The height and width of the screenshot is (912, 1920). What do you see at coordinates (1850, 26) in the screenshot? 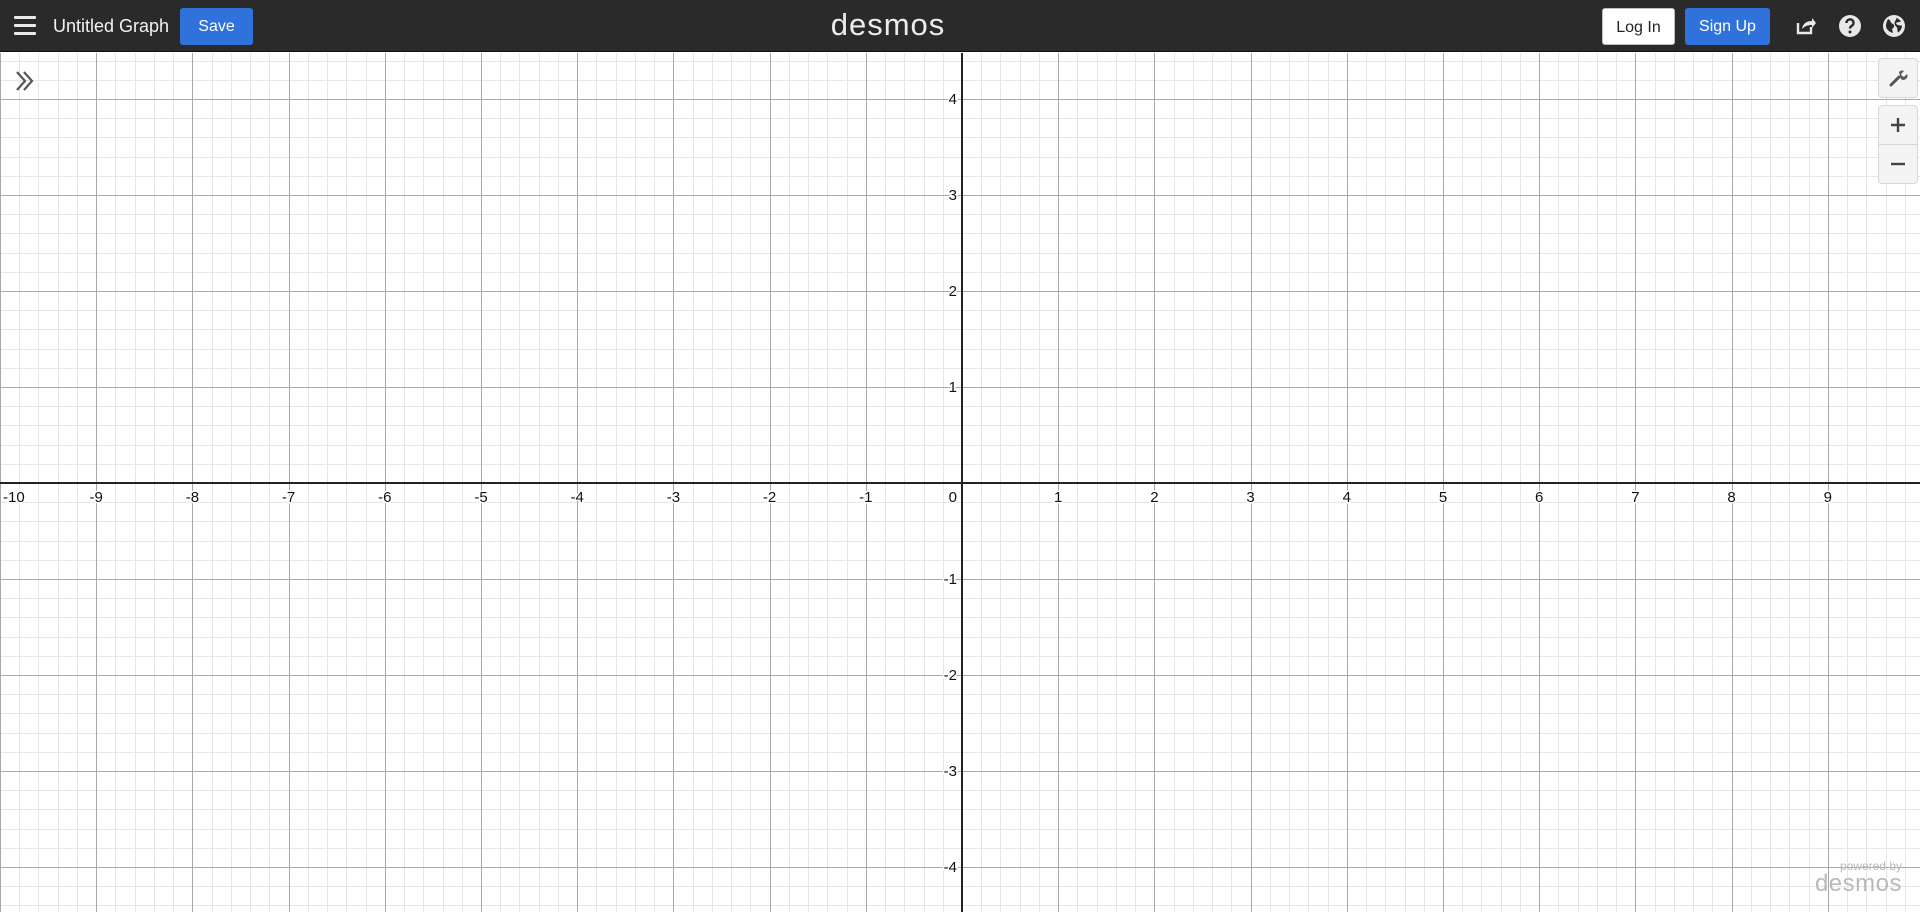
I see `help-icon` at bounding box center [1850, 26].